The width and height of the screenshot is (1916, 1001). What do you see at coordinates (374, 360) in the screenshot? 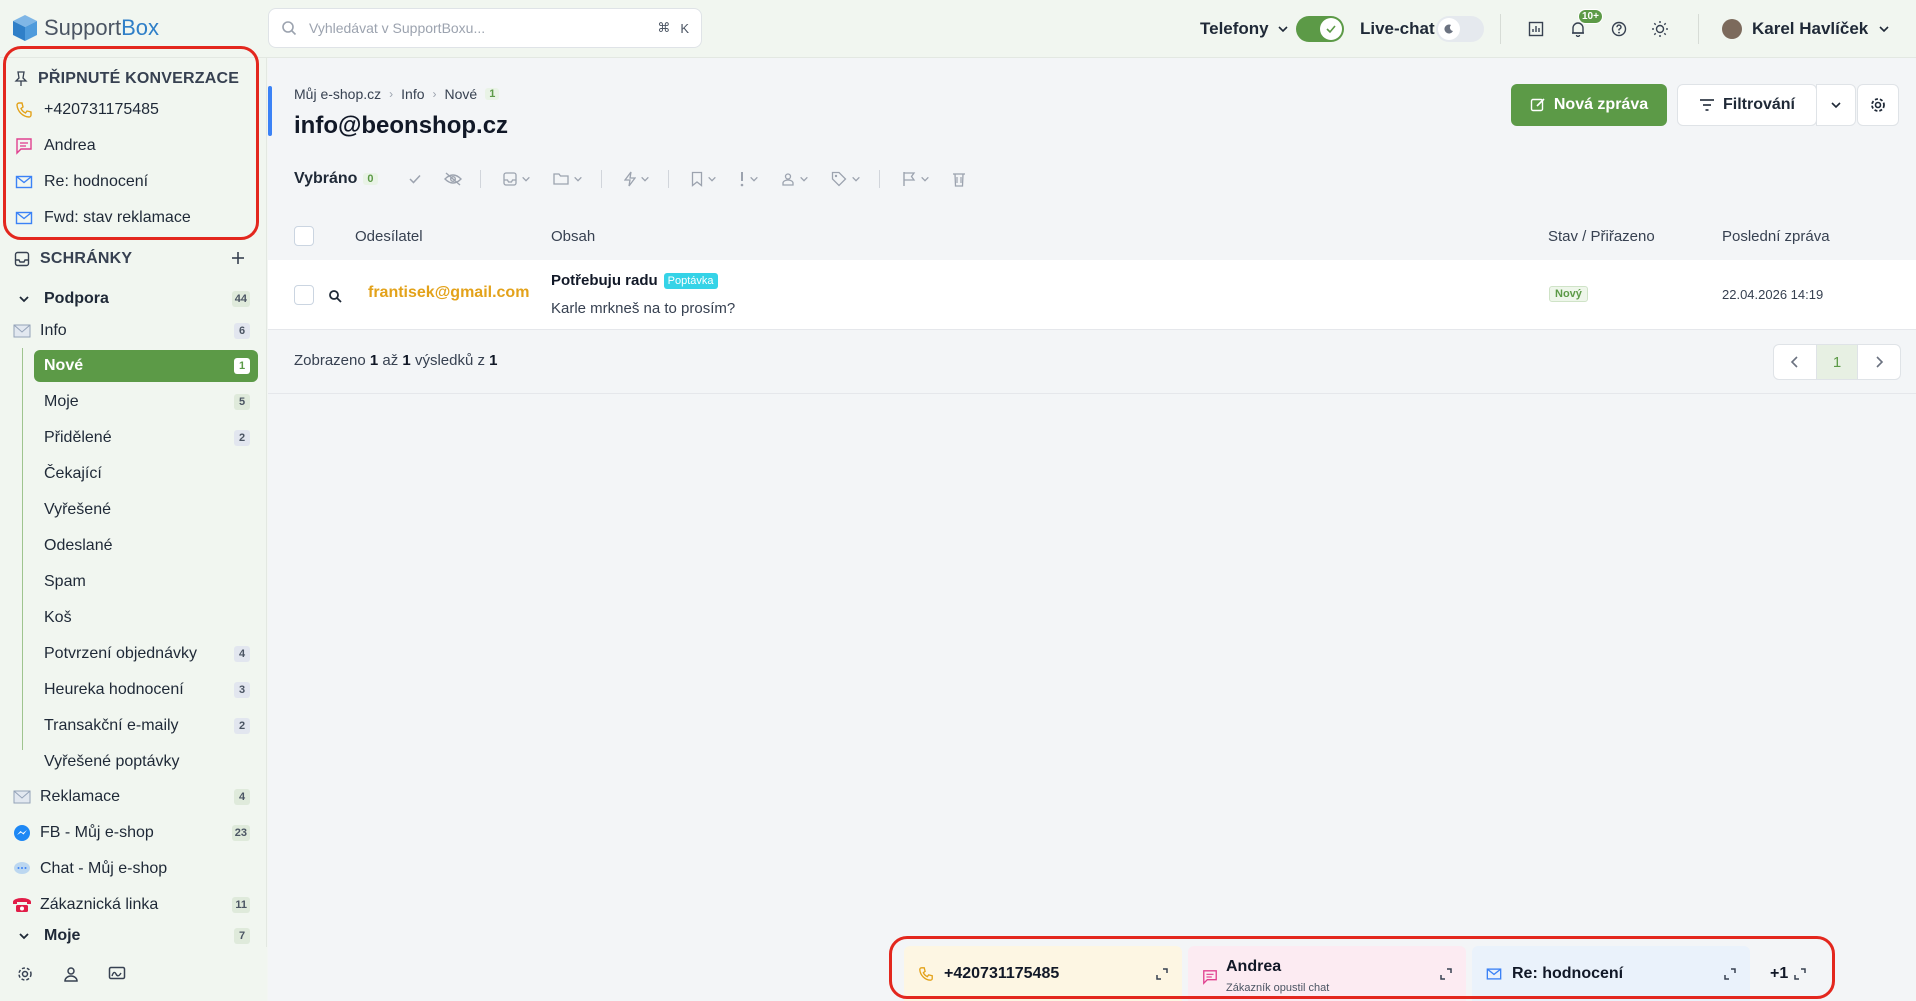
I see `results-from: 1` at bounding box center [374, 360].